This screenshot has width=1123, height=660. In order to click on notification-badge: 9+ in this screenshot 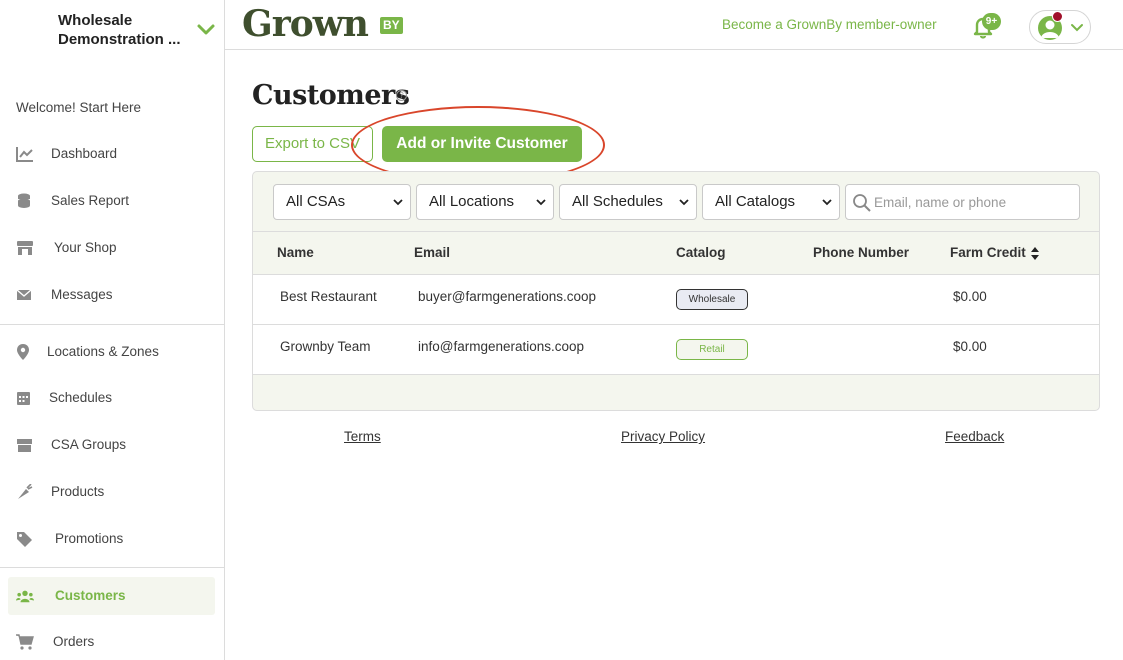, I will do `click(991, 21)`.